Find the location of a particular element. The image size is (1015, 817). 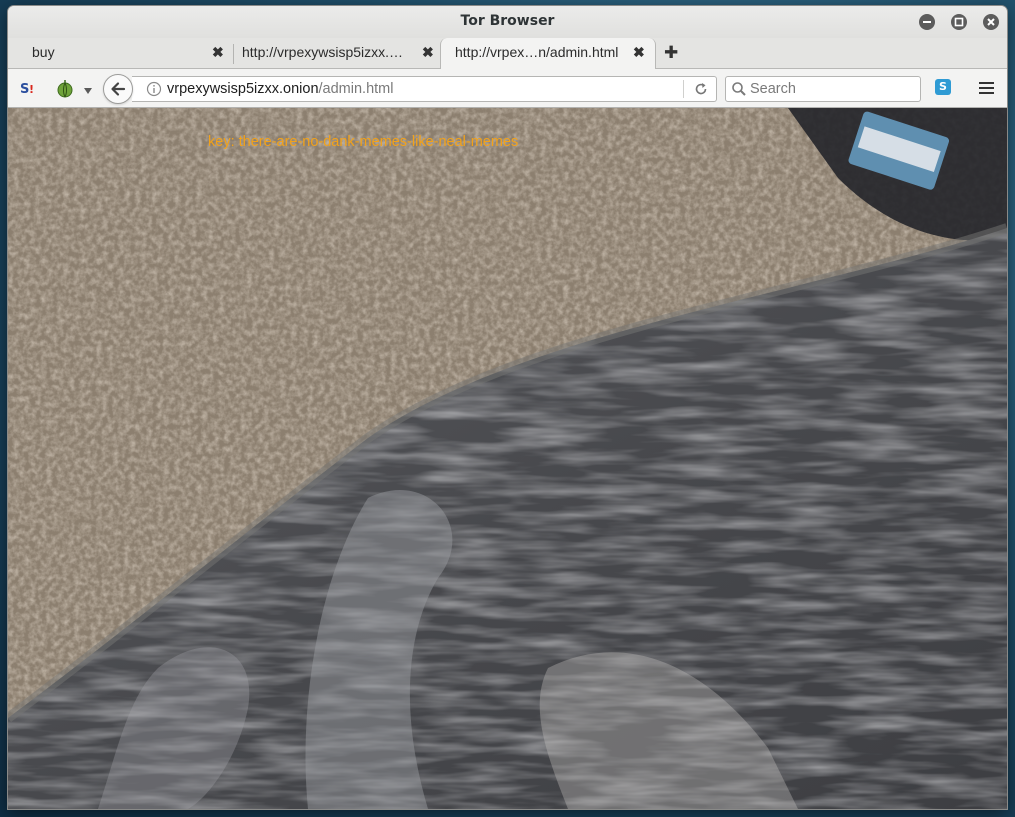

title-bar: Tor Browser is located at coordinates (507, 22).